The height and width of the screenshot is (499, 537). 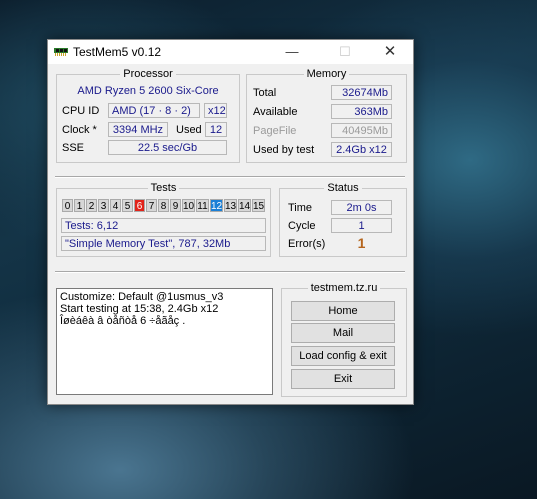 What do you see at coordinates (275, 112) in the screenshot?
I see `available-label: Available` at bounding box center [275, 112].